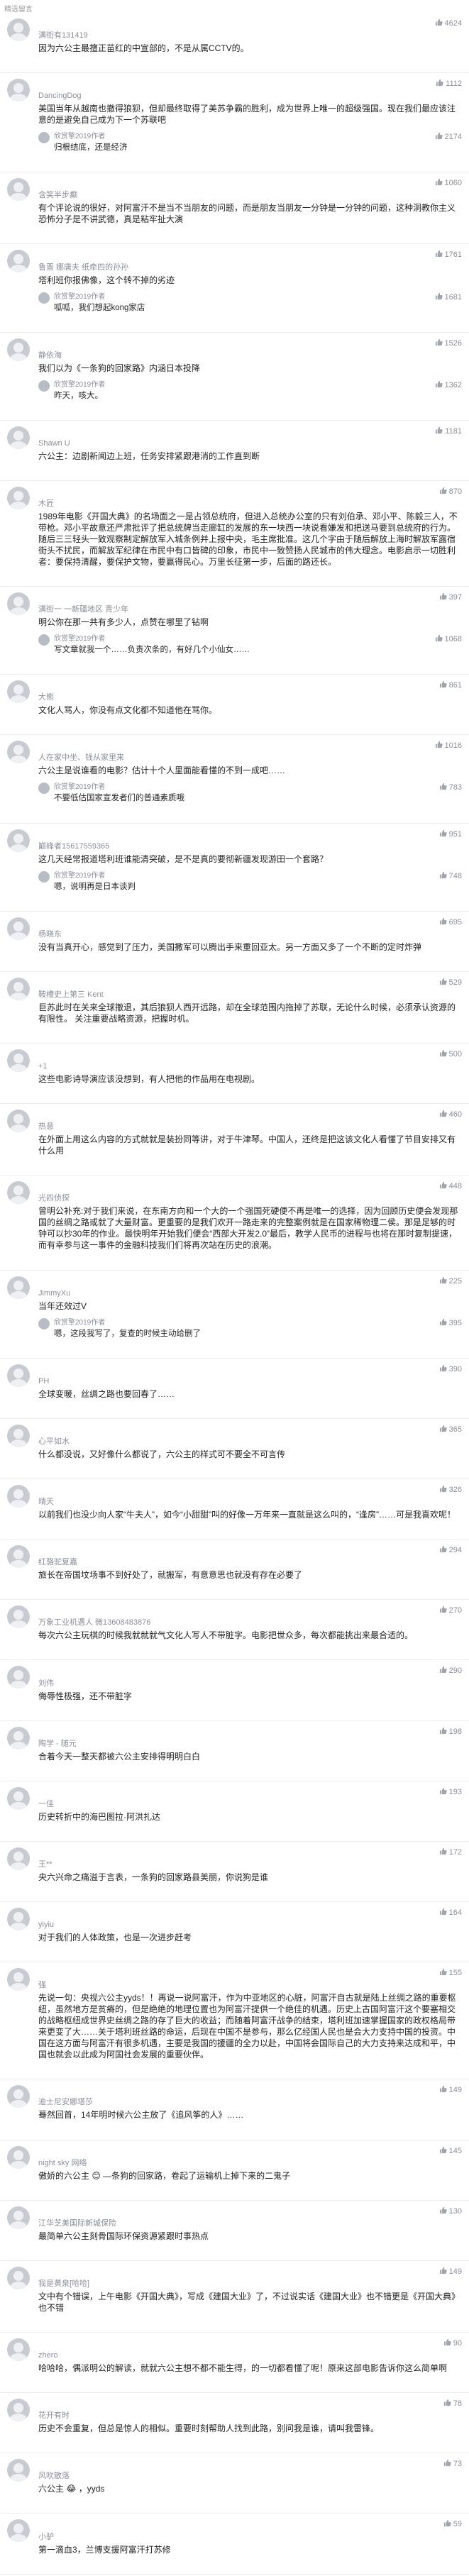 The width and height of the screenshot is (469, 2576). Describe the element at coordinates (451, 1054) in the screenshot. I see `like-button: 500` at that location.